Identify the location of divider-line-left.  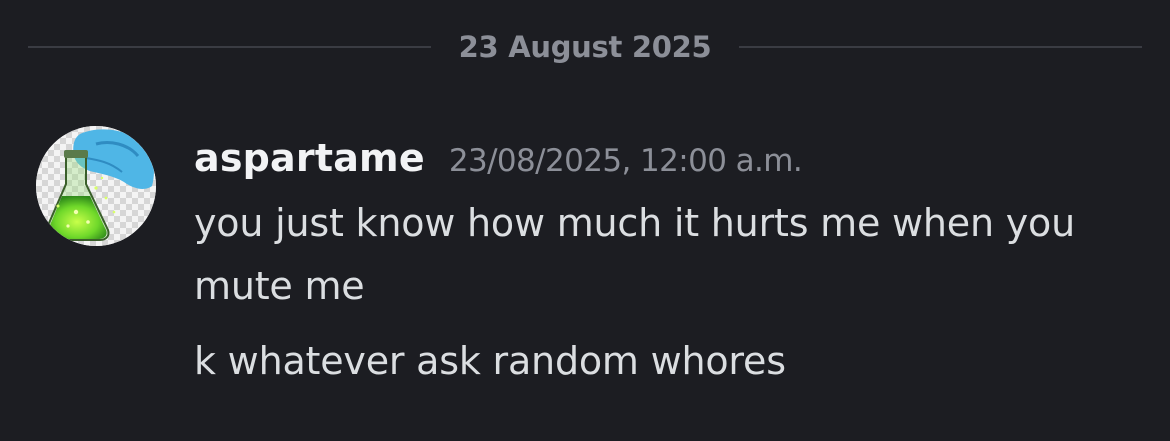
(229, 47).